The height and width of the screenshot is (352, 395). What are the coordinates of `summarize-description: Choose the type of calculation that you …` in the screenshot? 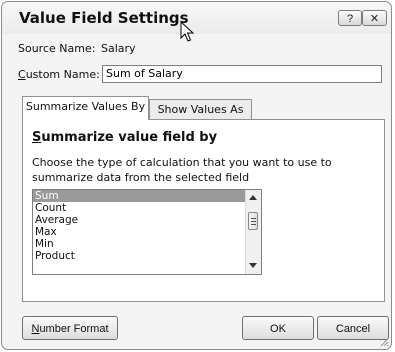 It's located at (182, 170).